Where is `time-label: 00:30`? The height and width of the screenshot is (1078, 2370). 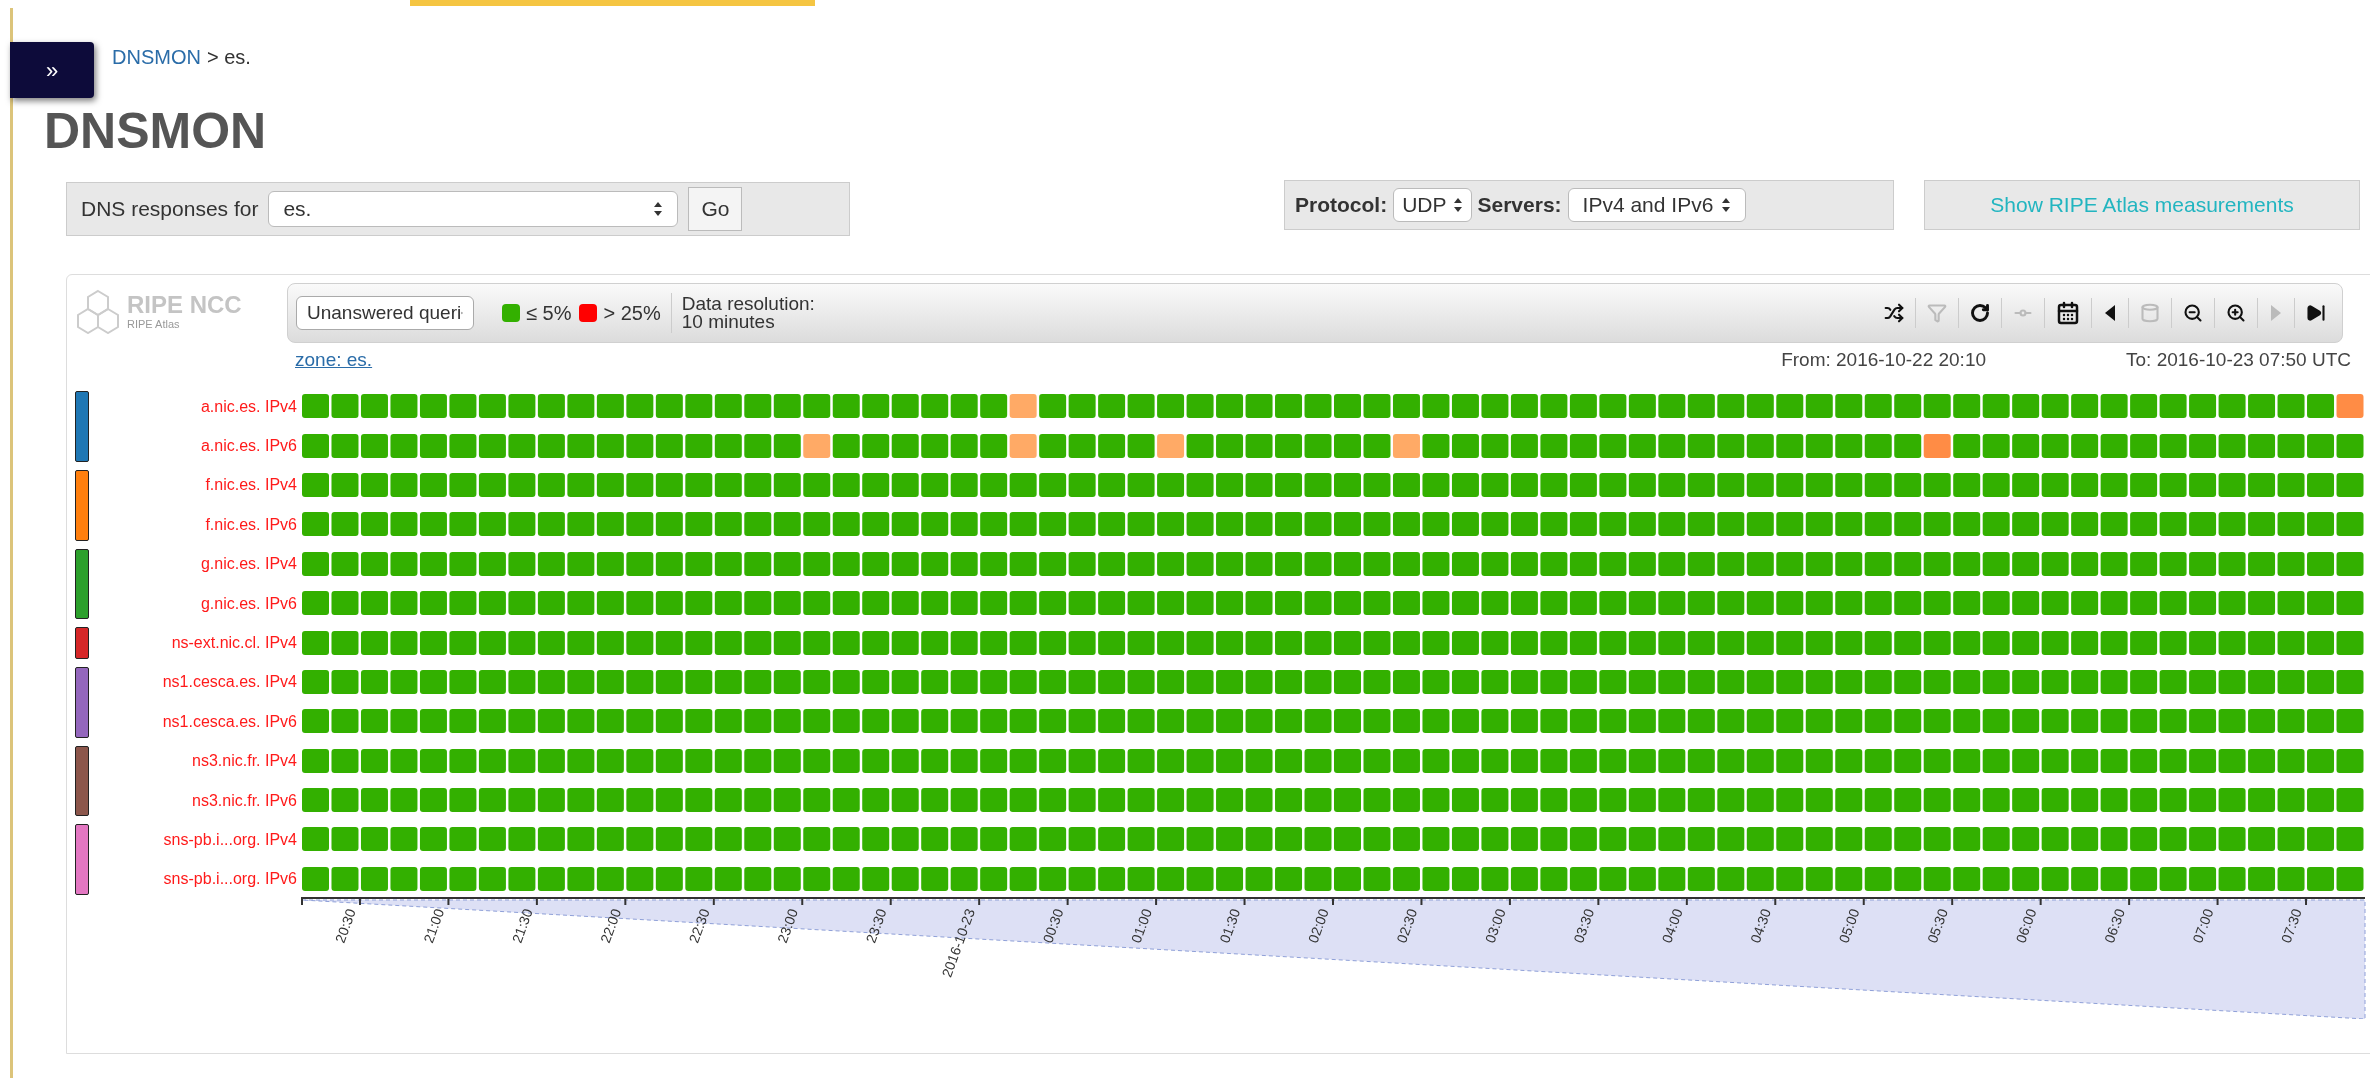 time-label: 00:30 is located at coordinates (1053, 926).